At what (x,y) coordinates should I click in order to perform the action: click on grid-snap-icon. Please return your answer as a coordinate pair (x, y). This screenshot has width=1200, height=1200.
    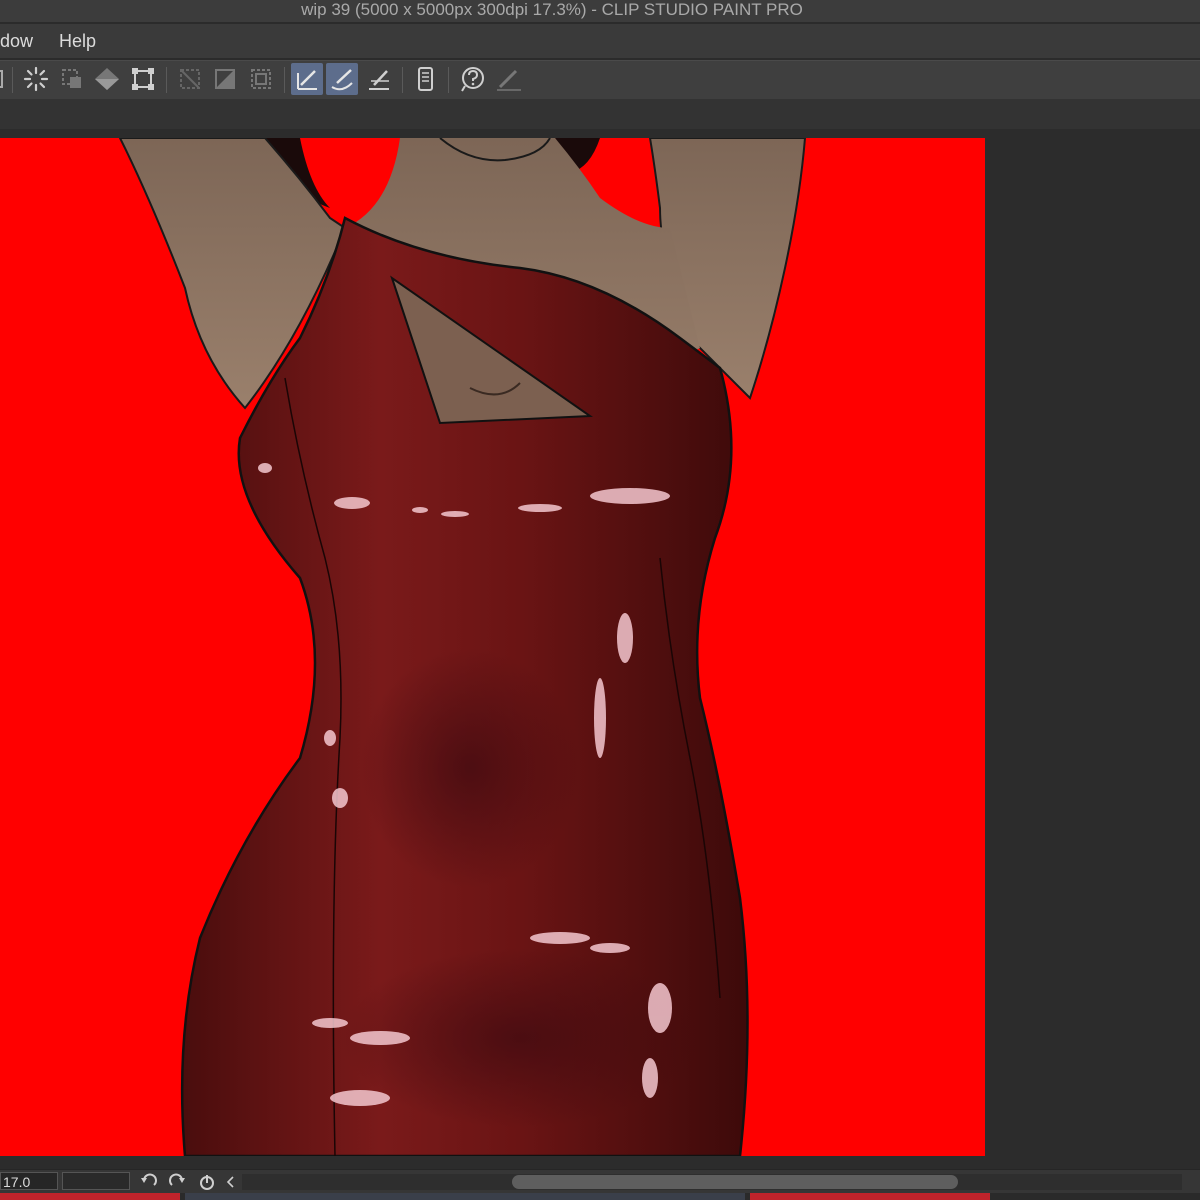
    Looking at the image, I should click on (379, 79).